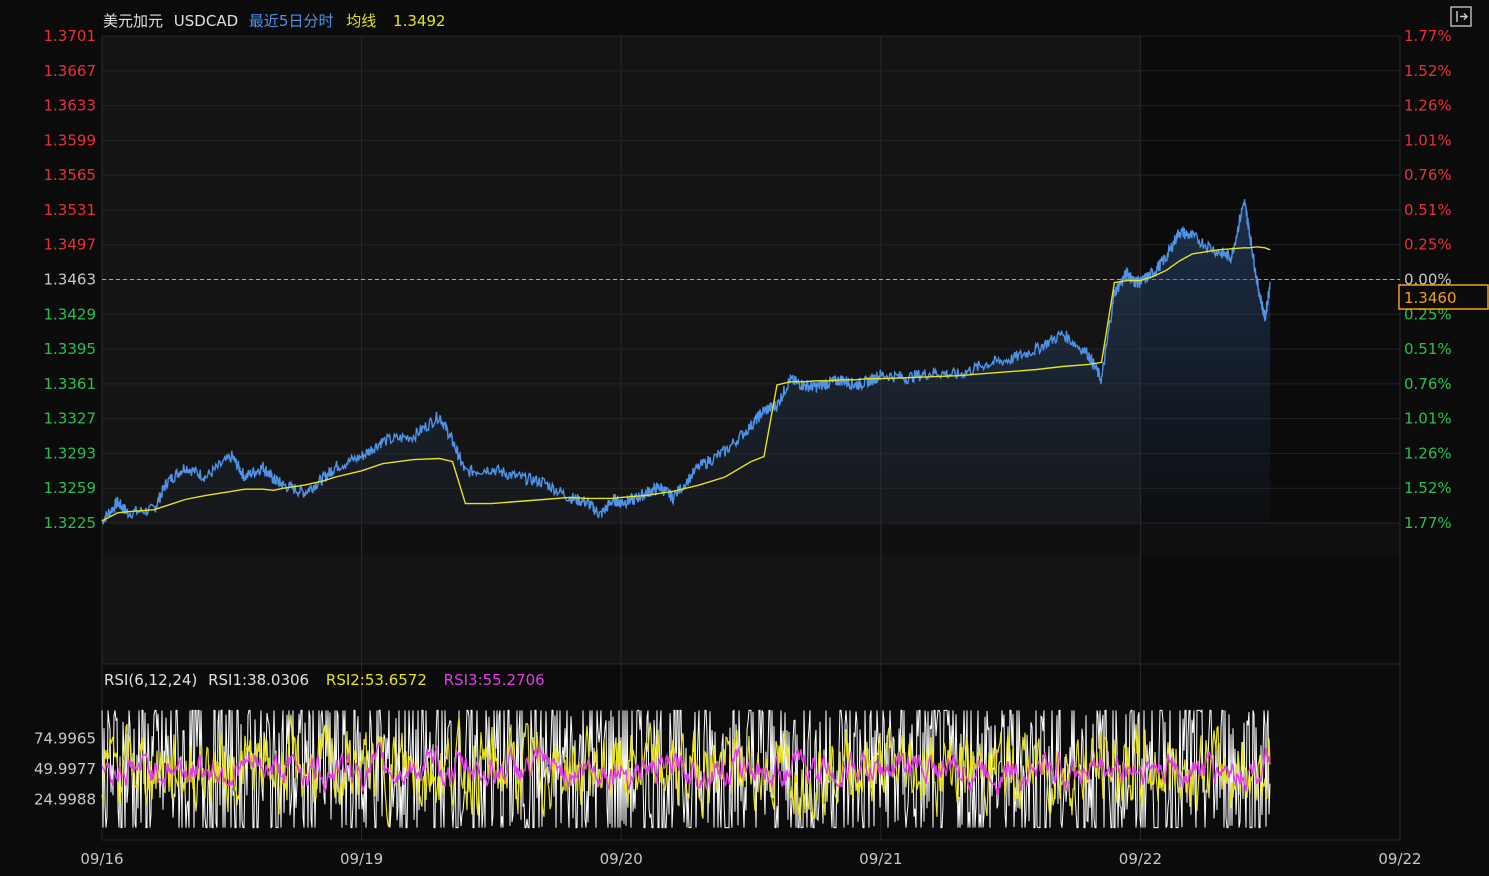  Describe the element at coordinates (1430, 298) in the screenshot. I see `current-price-label: 1.3460` at that location.